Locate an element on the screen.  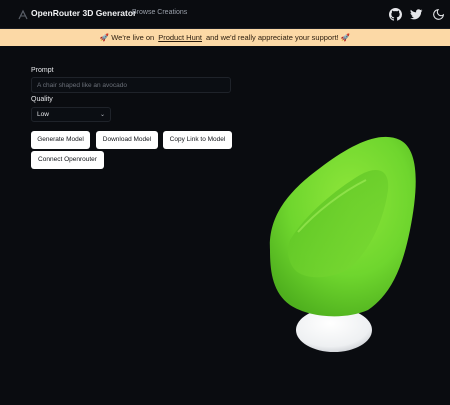
product-hunt-link: Product Hunt is located at coordinates (180, 37).